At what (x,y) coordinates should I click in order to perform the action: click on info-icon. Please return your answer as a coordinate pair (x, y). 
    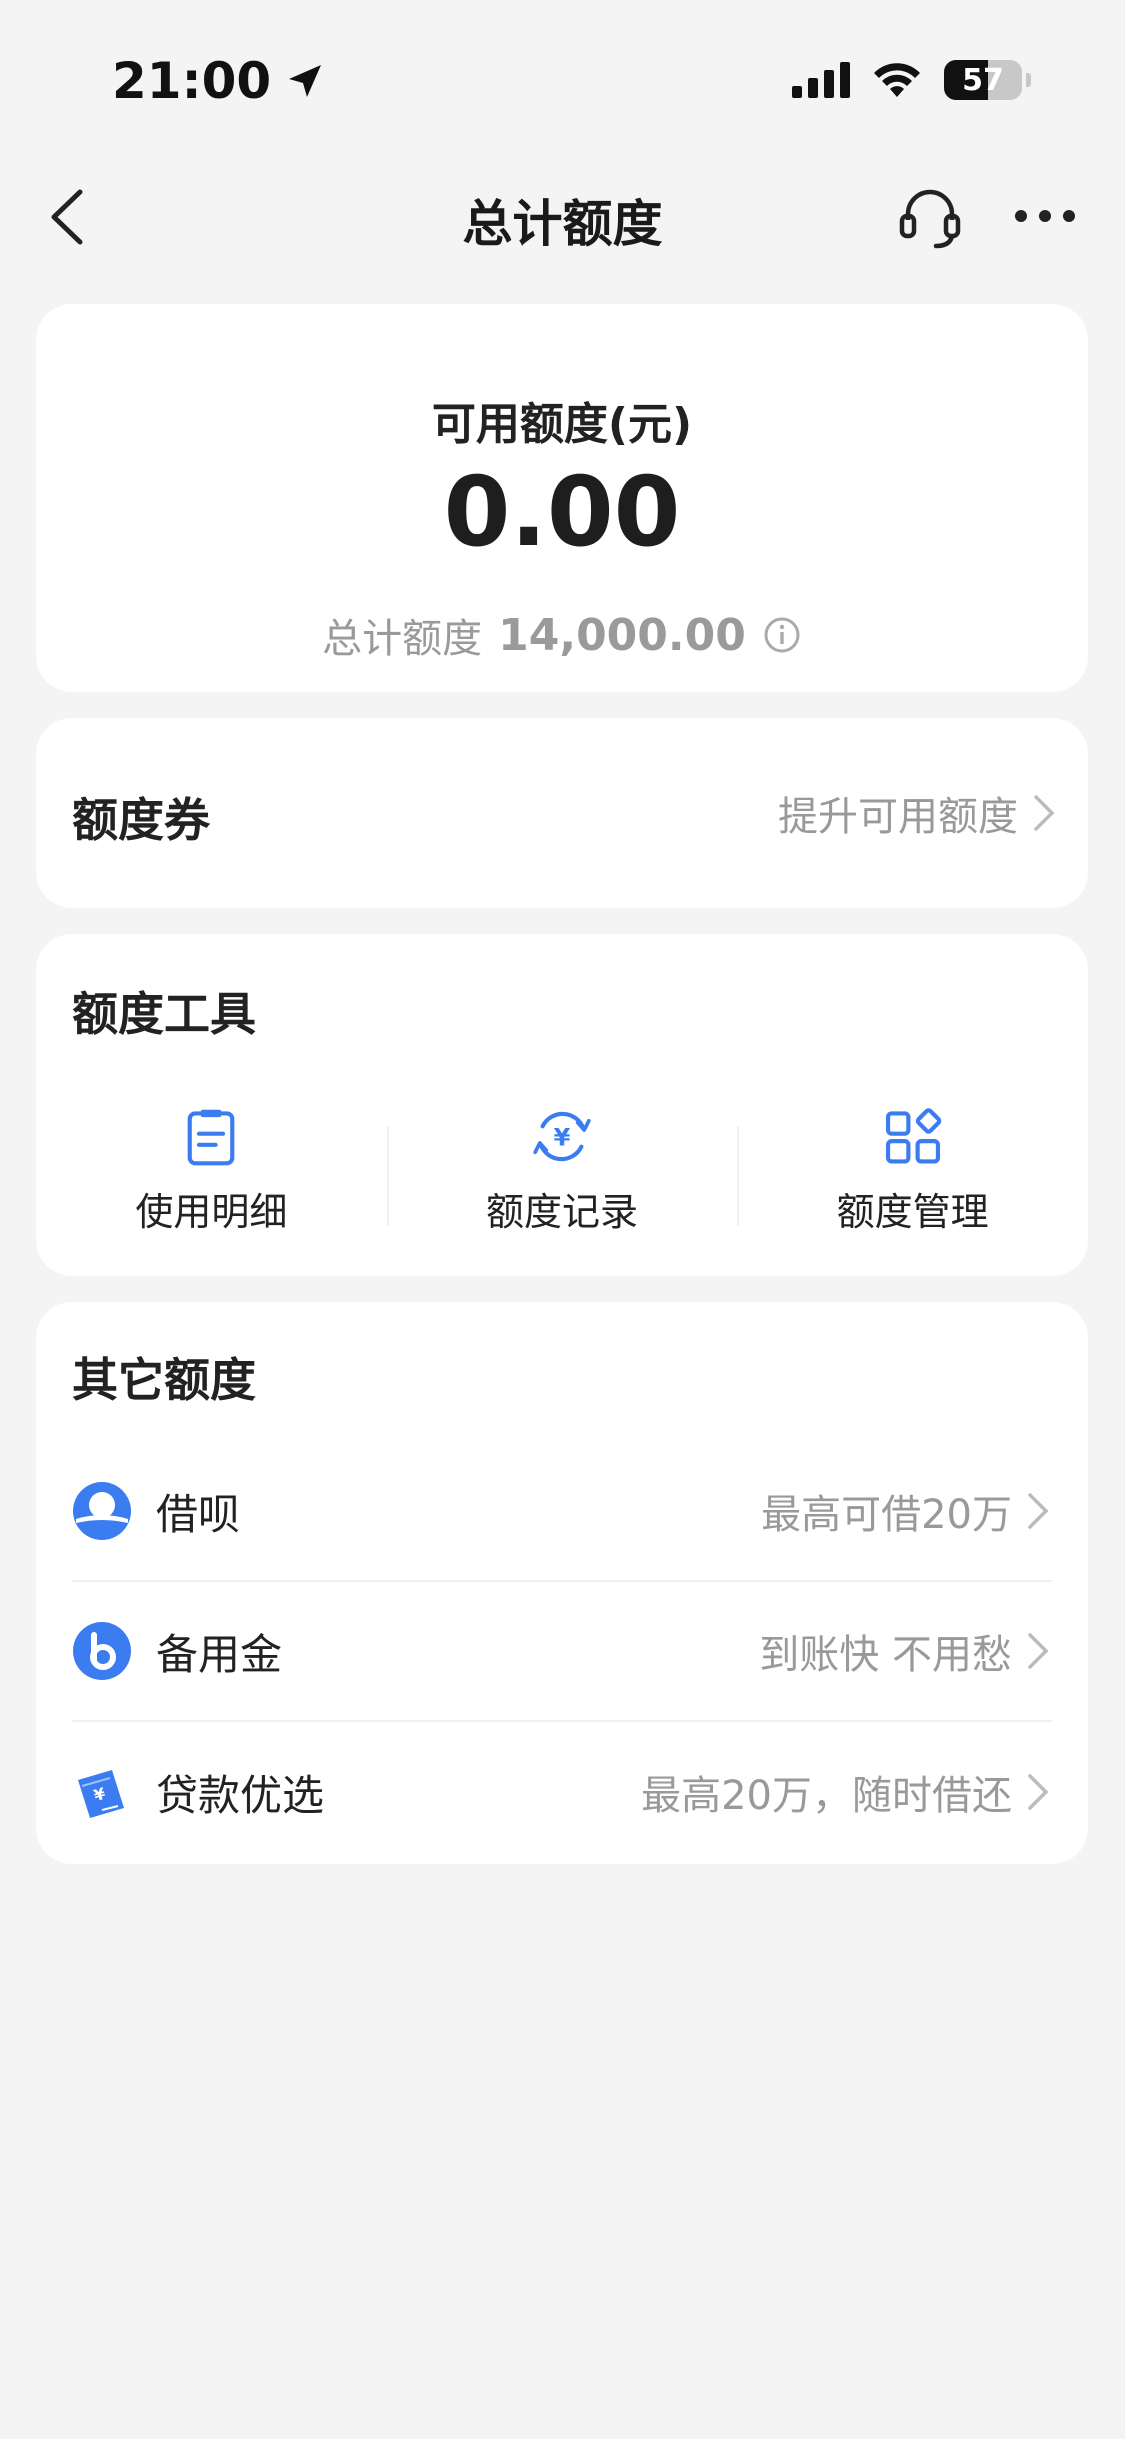
    Looking at the image, I should click on (782, 635).